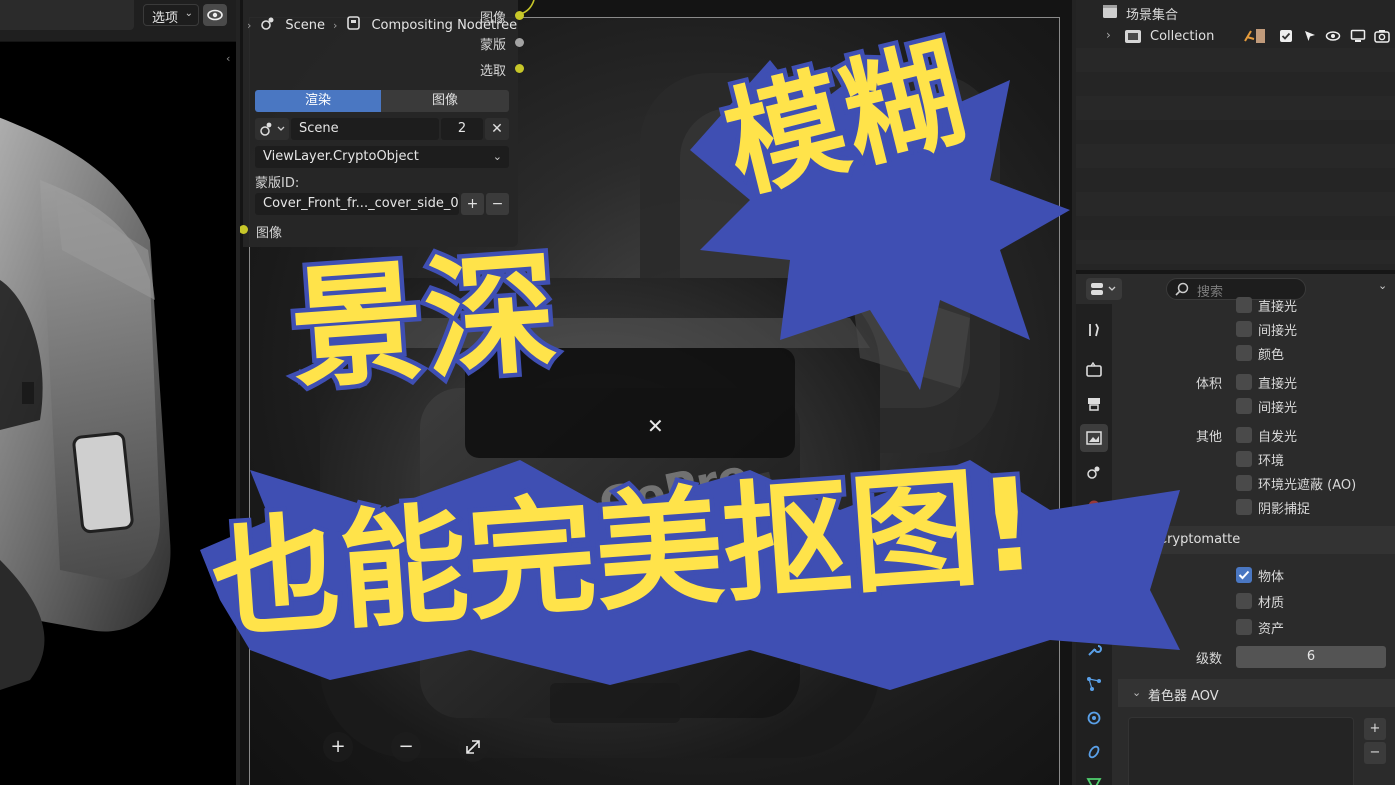 This screenshot has width=1395, height=785. I want to click on select-arrow-icon, so click(1310, 38).